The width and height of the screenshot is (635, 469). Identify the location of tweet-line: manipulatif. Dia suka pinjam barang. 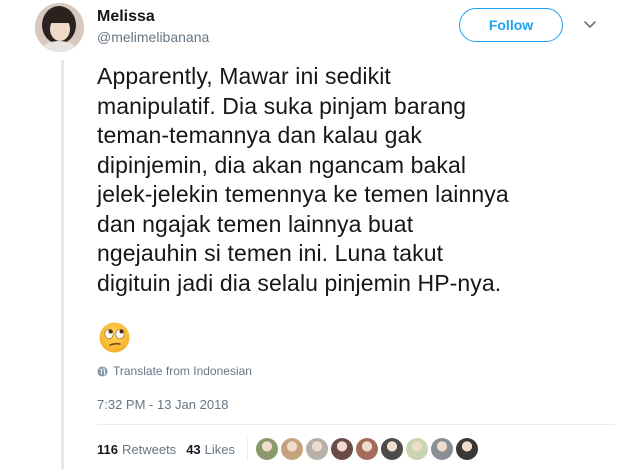
(282, 105).